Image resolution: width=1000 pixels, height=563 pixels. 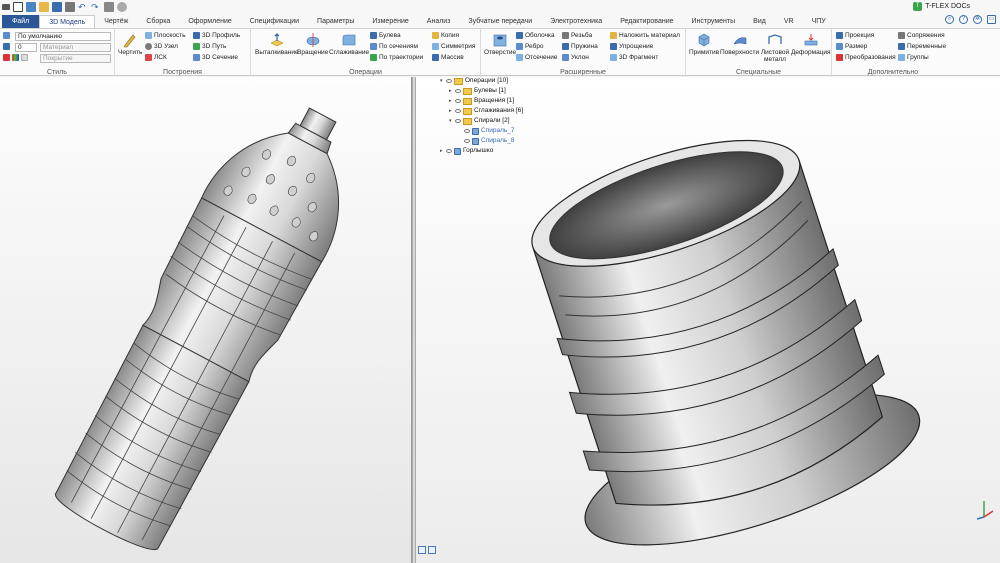 What do you see at coordinates (277, 44) in the screenshot?
I see `extrude-button: Выталкивание` at bounding box center [277, 44].